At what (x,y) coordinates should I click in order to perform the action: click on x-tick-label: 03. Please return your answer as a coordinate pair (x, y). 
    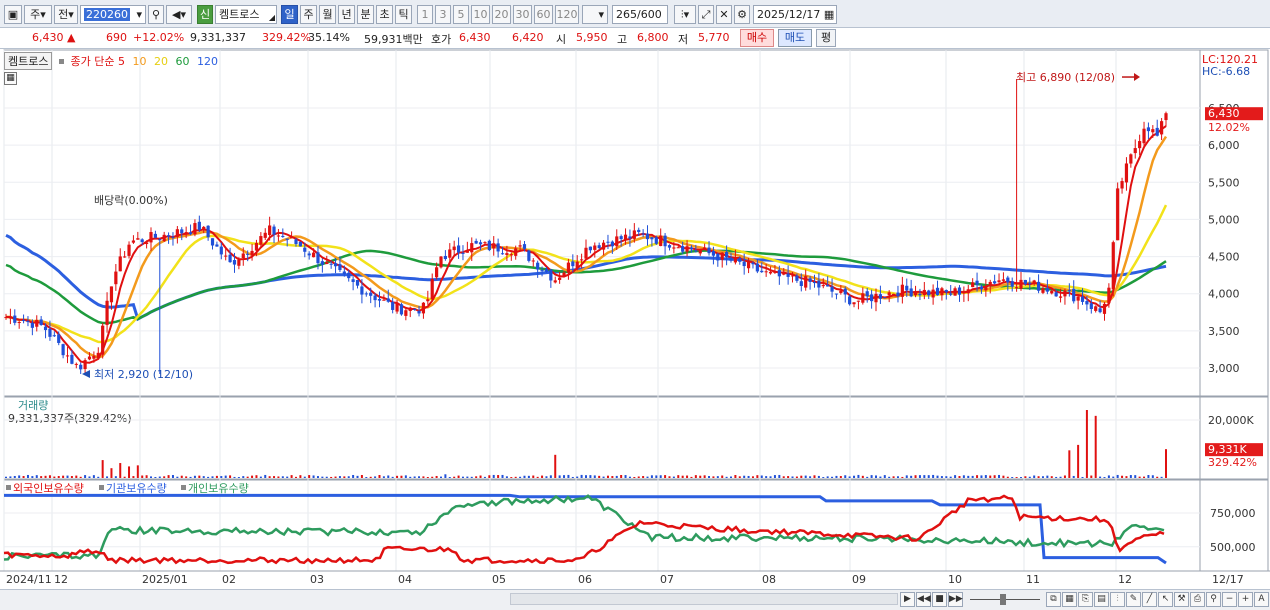
    Looking at the image, I should click on (317, 579).